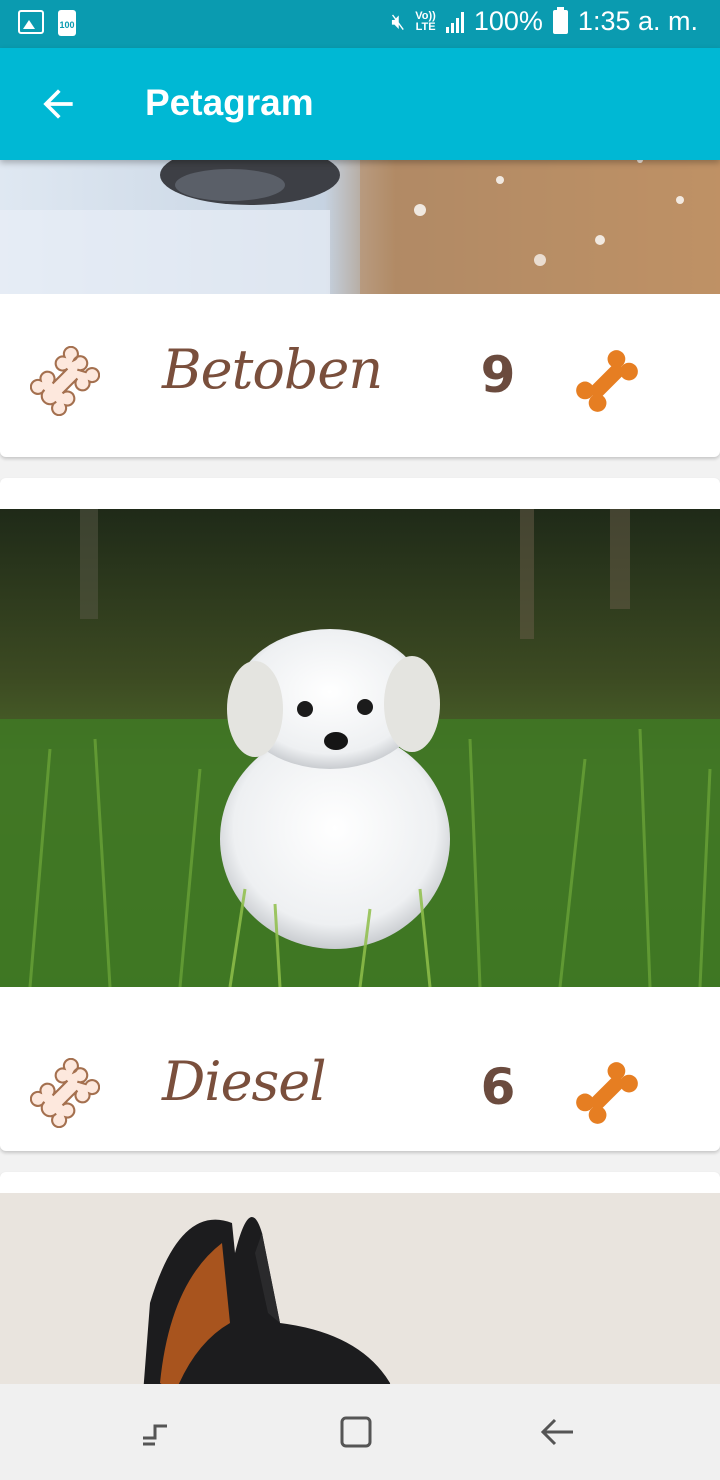 The width and height of the screenshot is (720, 1480). Describe the element at coordinates (637, 21) in the screenshot. I see `clock: 1:35 a. m.` at that location.